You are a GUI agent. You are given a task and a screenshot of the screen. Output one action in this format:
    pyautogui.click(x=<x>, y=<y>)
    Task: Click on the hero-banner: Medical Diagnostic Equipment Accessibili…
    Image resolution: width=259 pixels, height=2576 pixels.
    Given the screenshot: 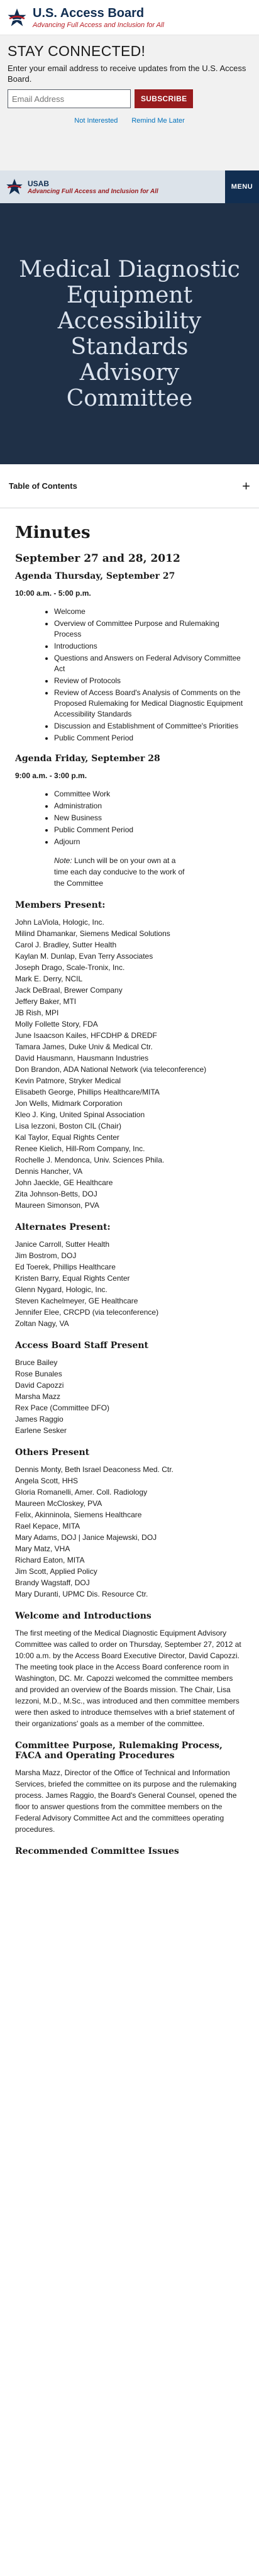 What is the action you would take?
    pyautogui.click(x=129, y=333)
    